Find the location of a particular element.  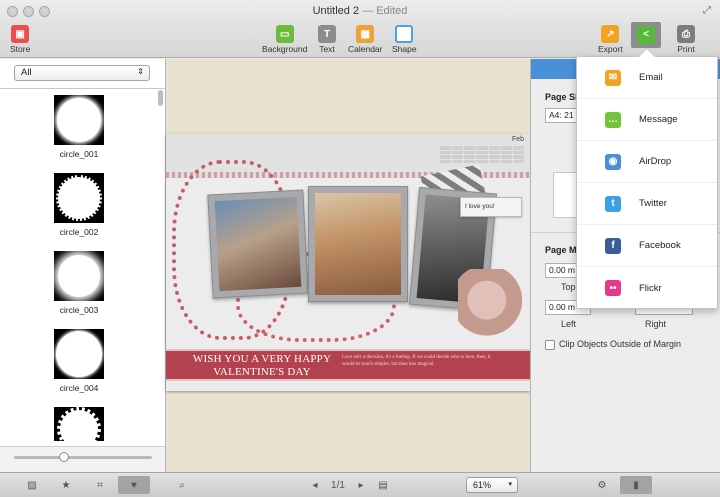

export-button: ↗ Export is located at coordinates (610, 39).